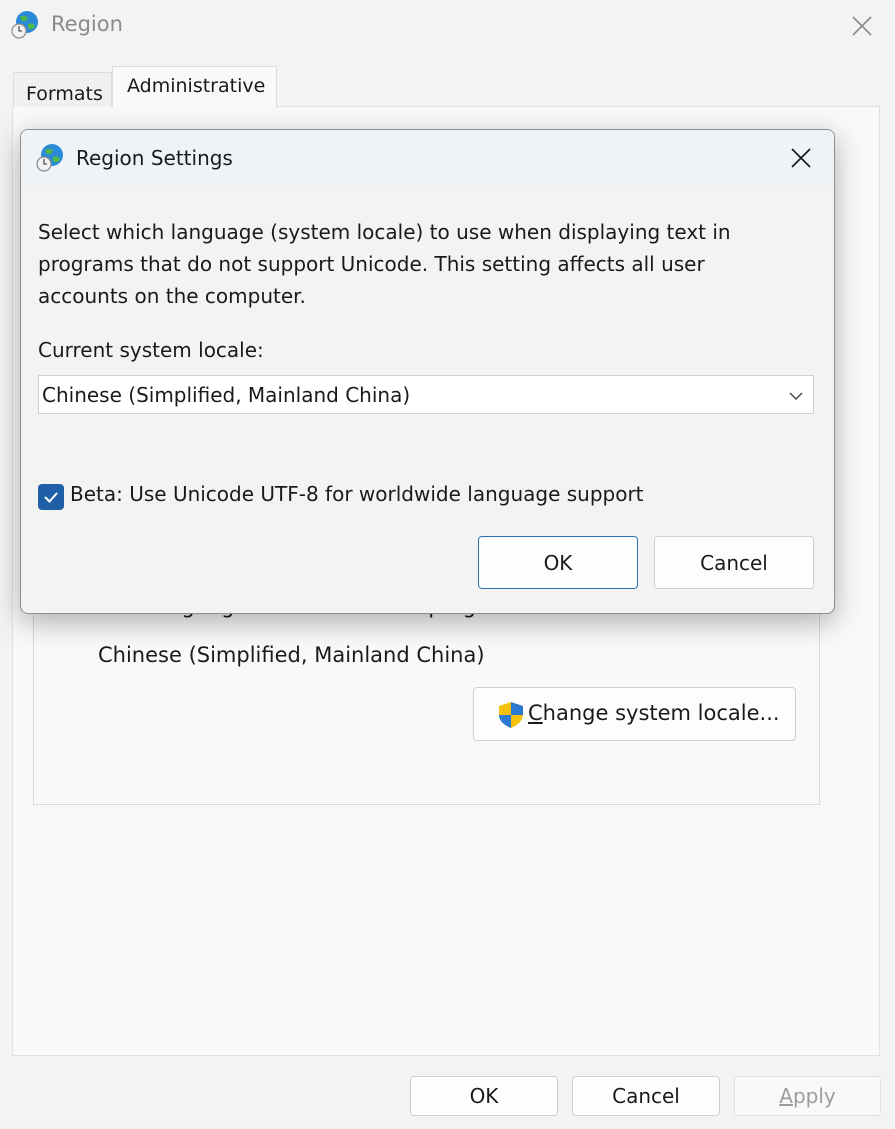  What do you see at coordinates (291, 655) in the screenshot?
I see `current-locale-text: Chinese (Simplified, Mainland China)` at bounding box center [291, 655].